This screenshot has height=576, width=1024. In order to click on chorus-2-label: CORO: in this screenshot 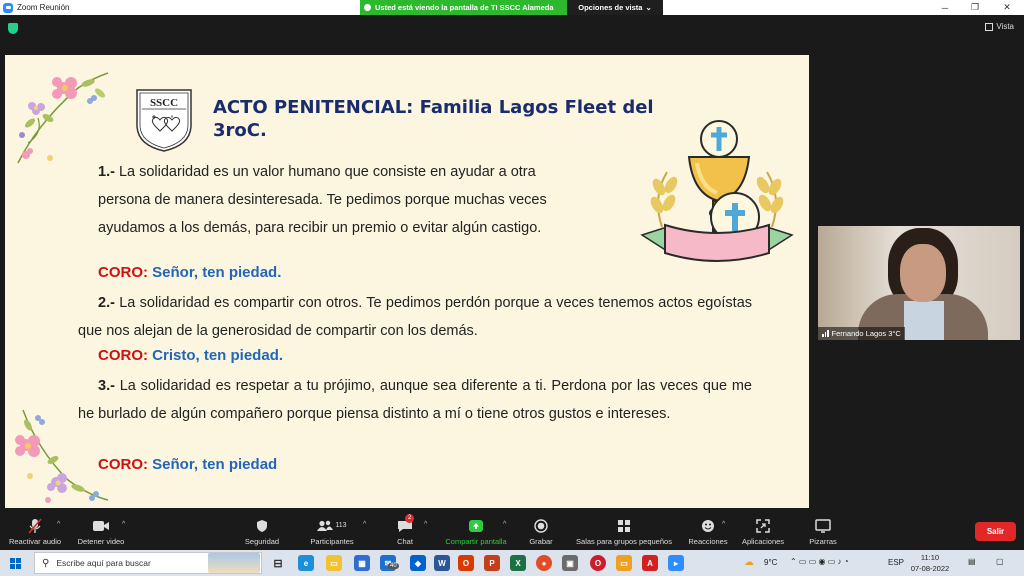, I will do `click(123, 355)`.